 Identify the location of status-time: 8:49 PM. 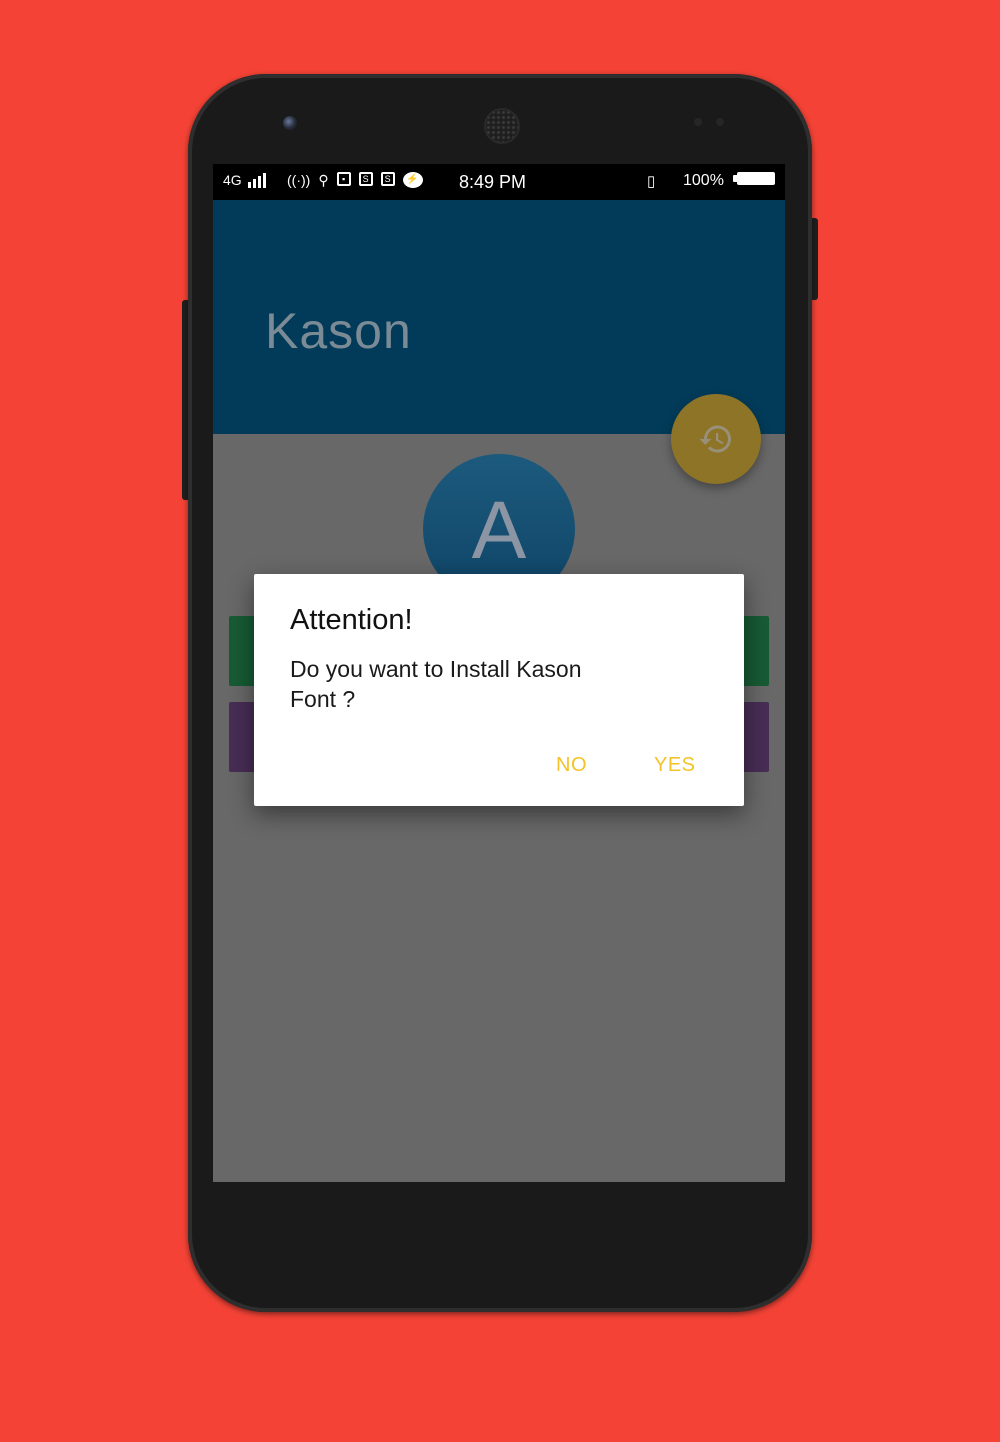
(493, 182).